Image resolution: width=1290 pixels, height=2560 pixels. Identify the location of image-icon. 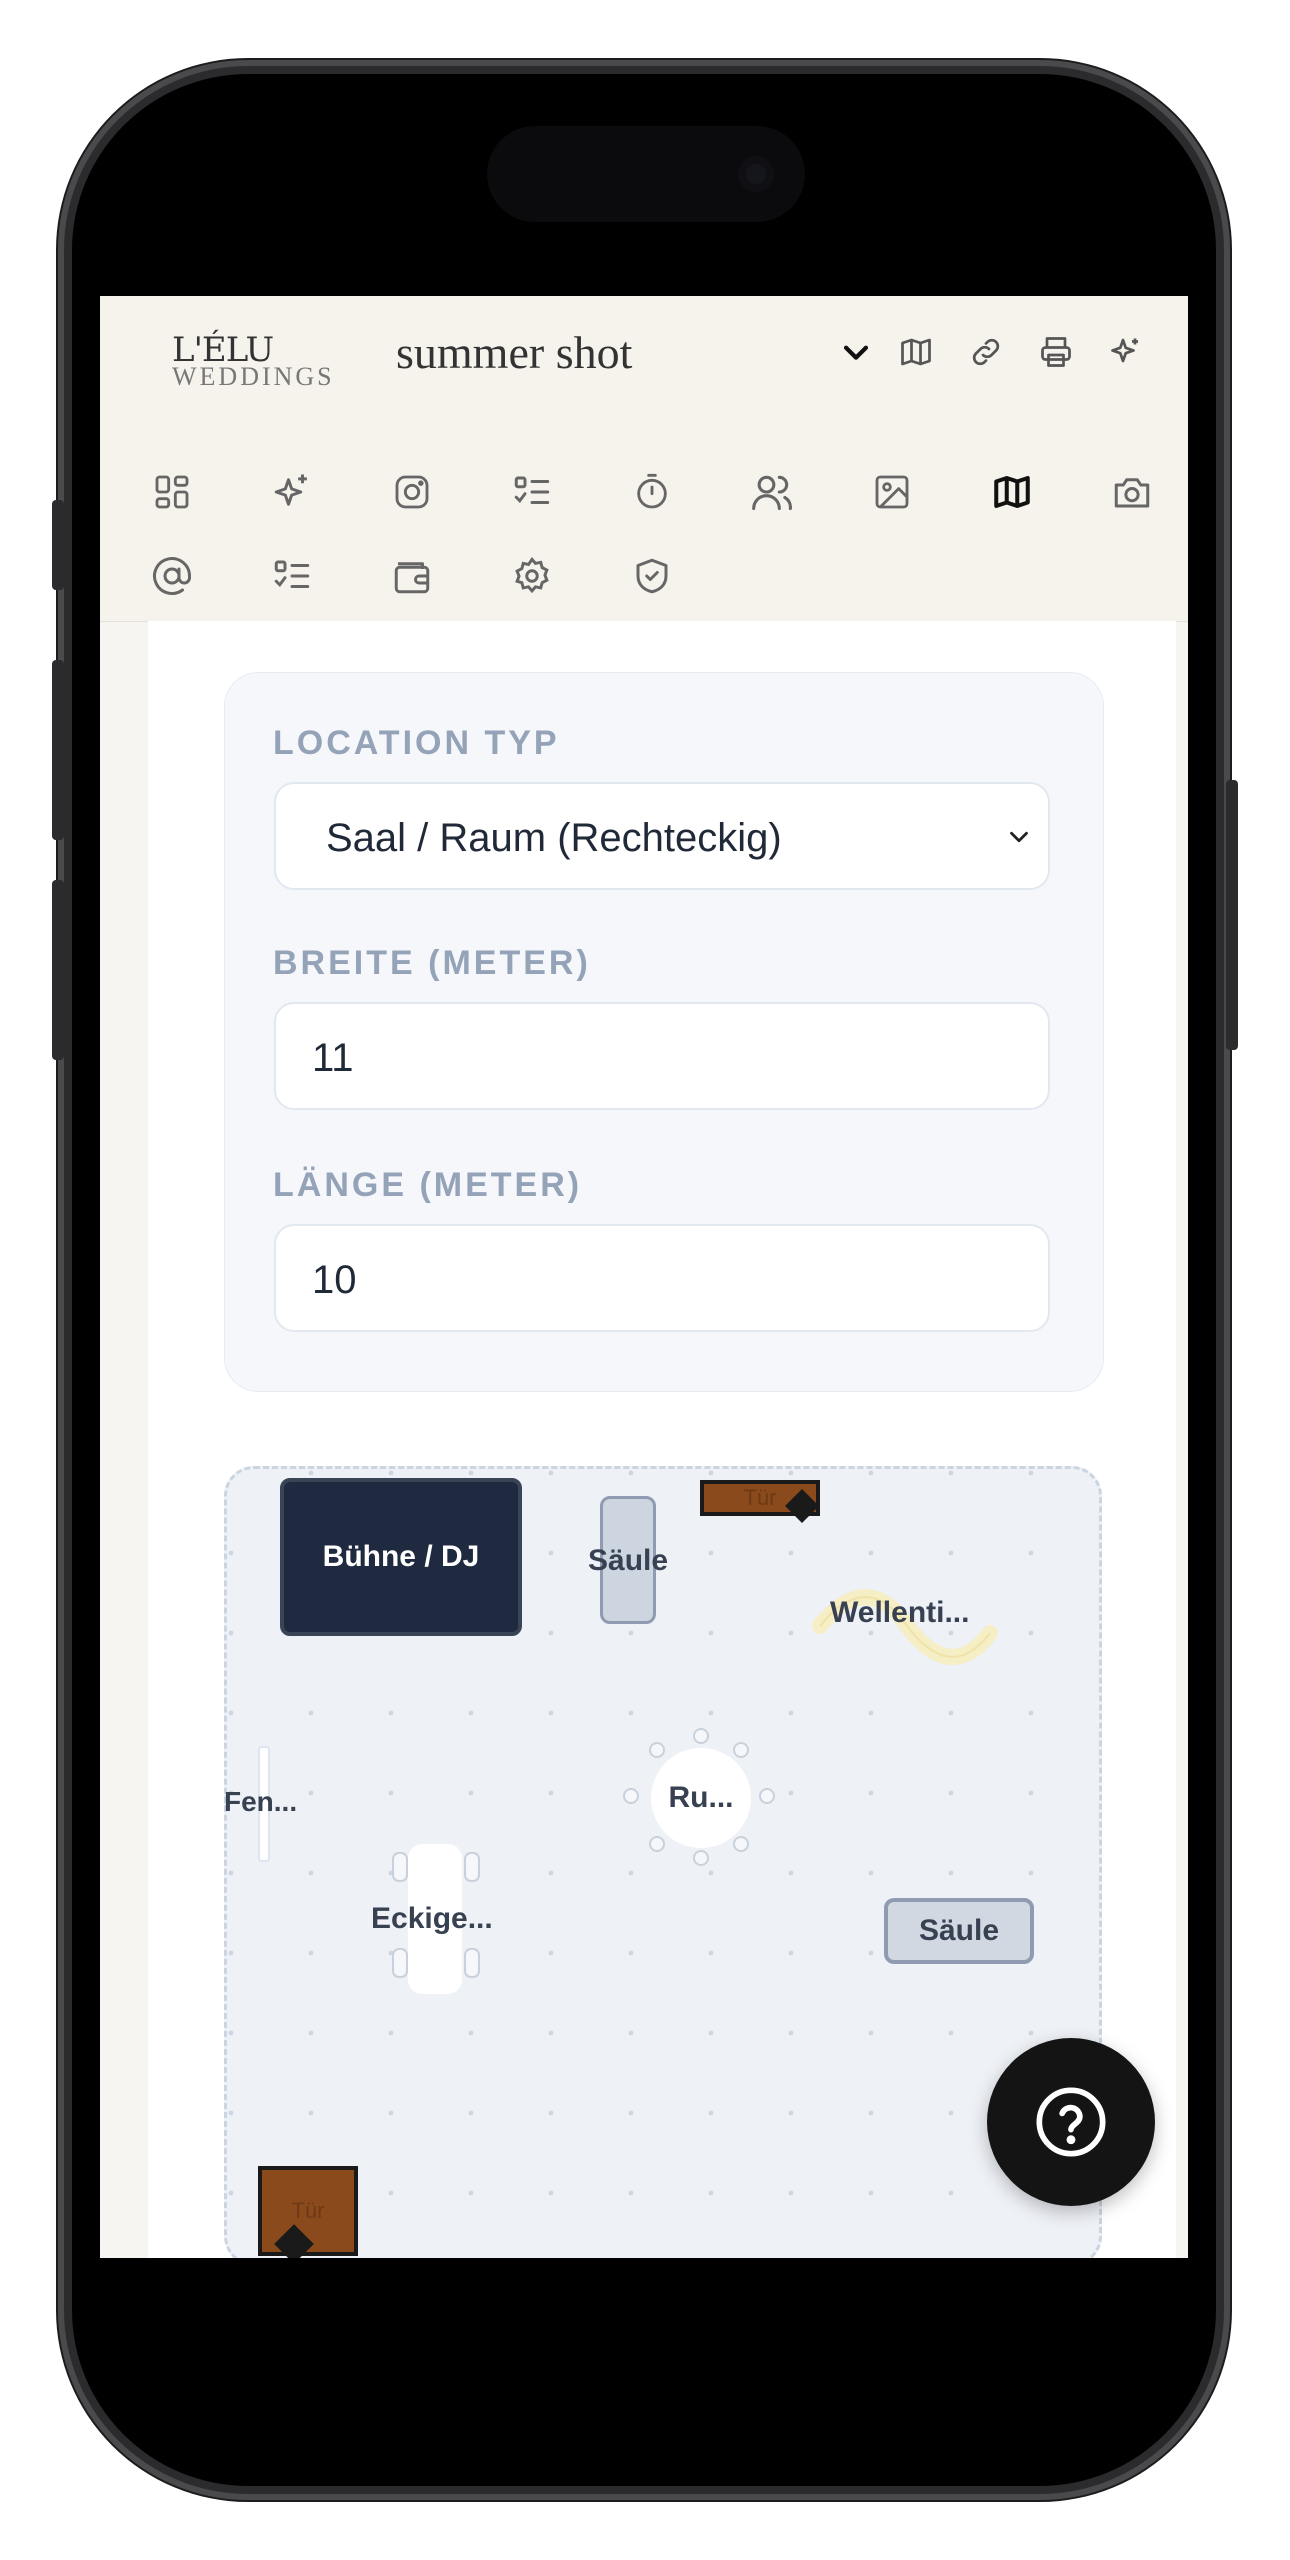
(892, 492).